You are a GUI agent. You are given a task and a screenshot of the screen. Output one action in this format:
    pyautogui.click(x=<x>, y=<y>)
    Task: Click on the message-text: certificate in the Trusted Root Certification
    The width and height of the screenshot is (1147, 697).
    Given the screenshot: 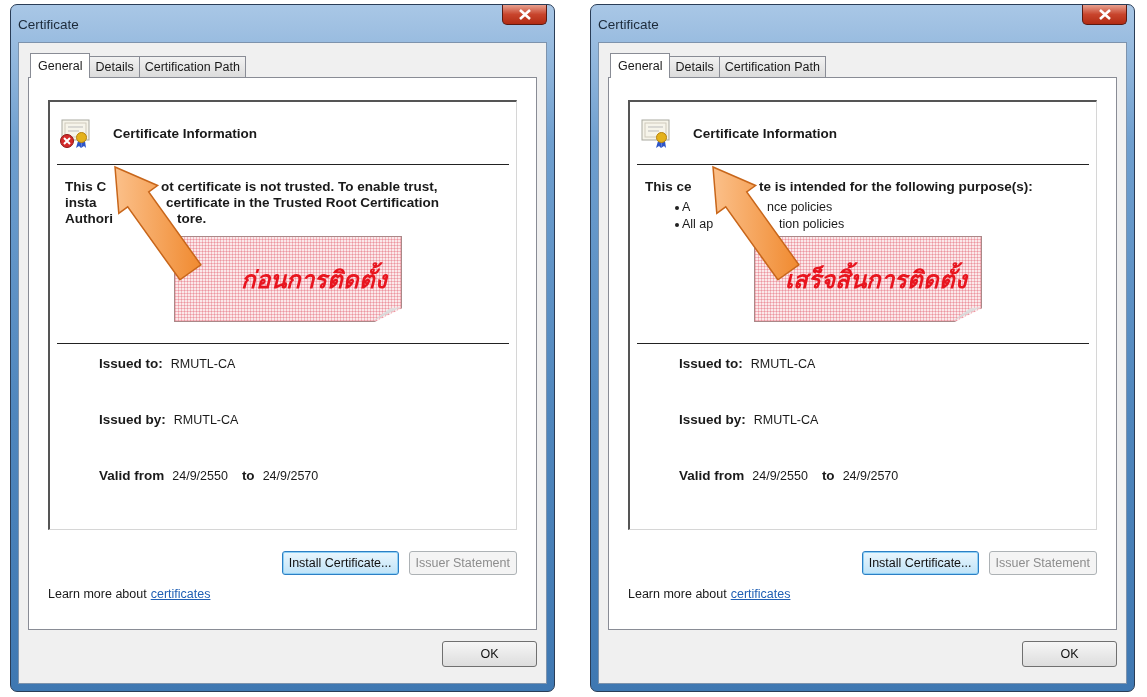 What is the action you would take?
    pyautogui.click(x=303, y=203)
    